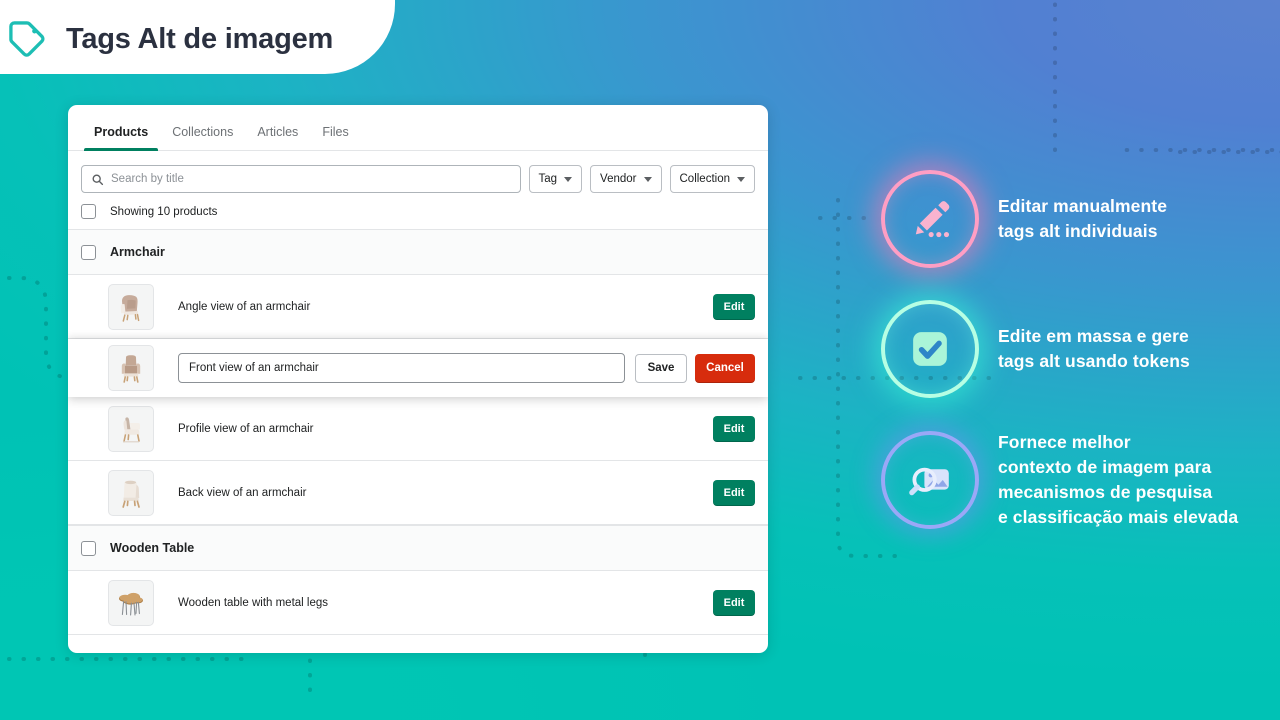 The width and height of the screenshot is (1280, 720). Describe the element at coordinates (164, 211) in the screenshot. I see `showing-count-label: Showing 10 products` at that location.